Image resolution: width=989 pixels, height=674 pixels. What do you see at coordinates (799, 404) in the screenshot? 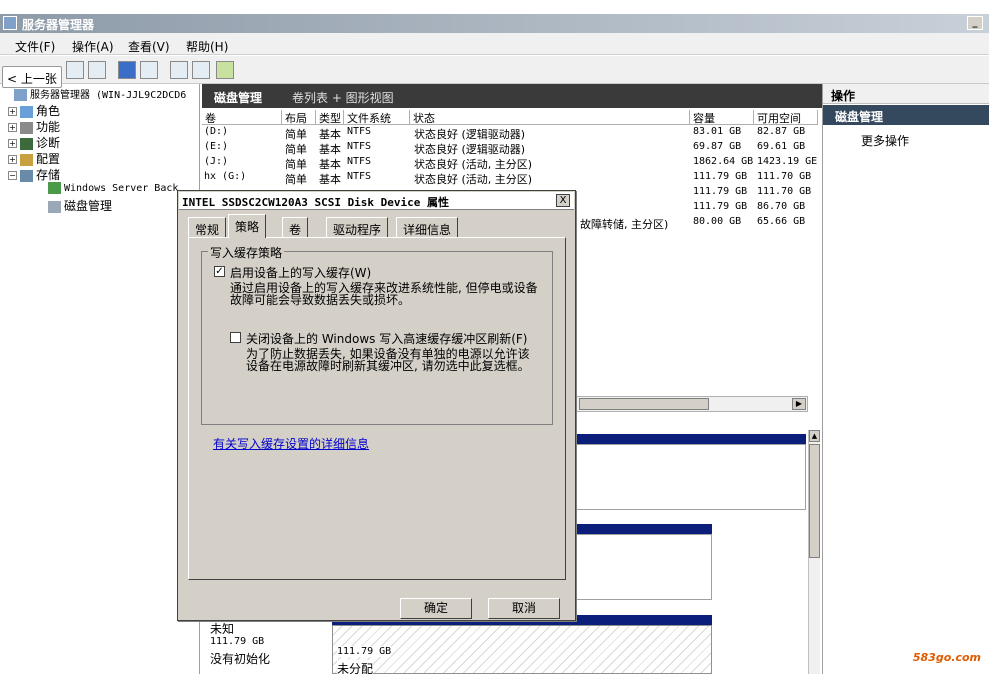
I see `scroll-right-icon: ▶` at bounding box center [799, 404].